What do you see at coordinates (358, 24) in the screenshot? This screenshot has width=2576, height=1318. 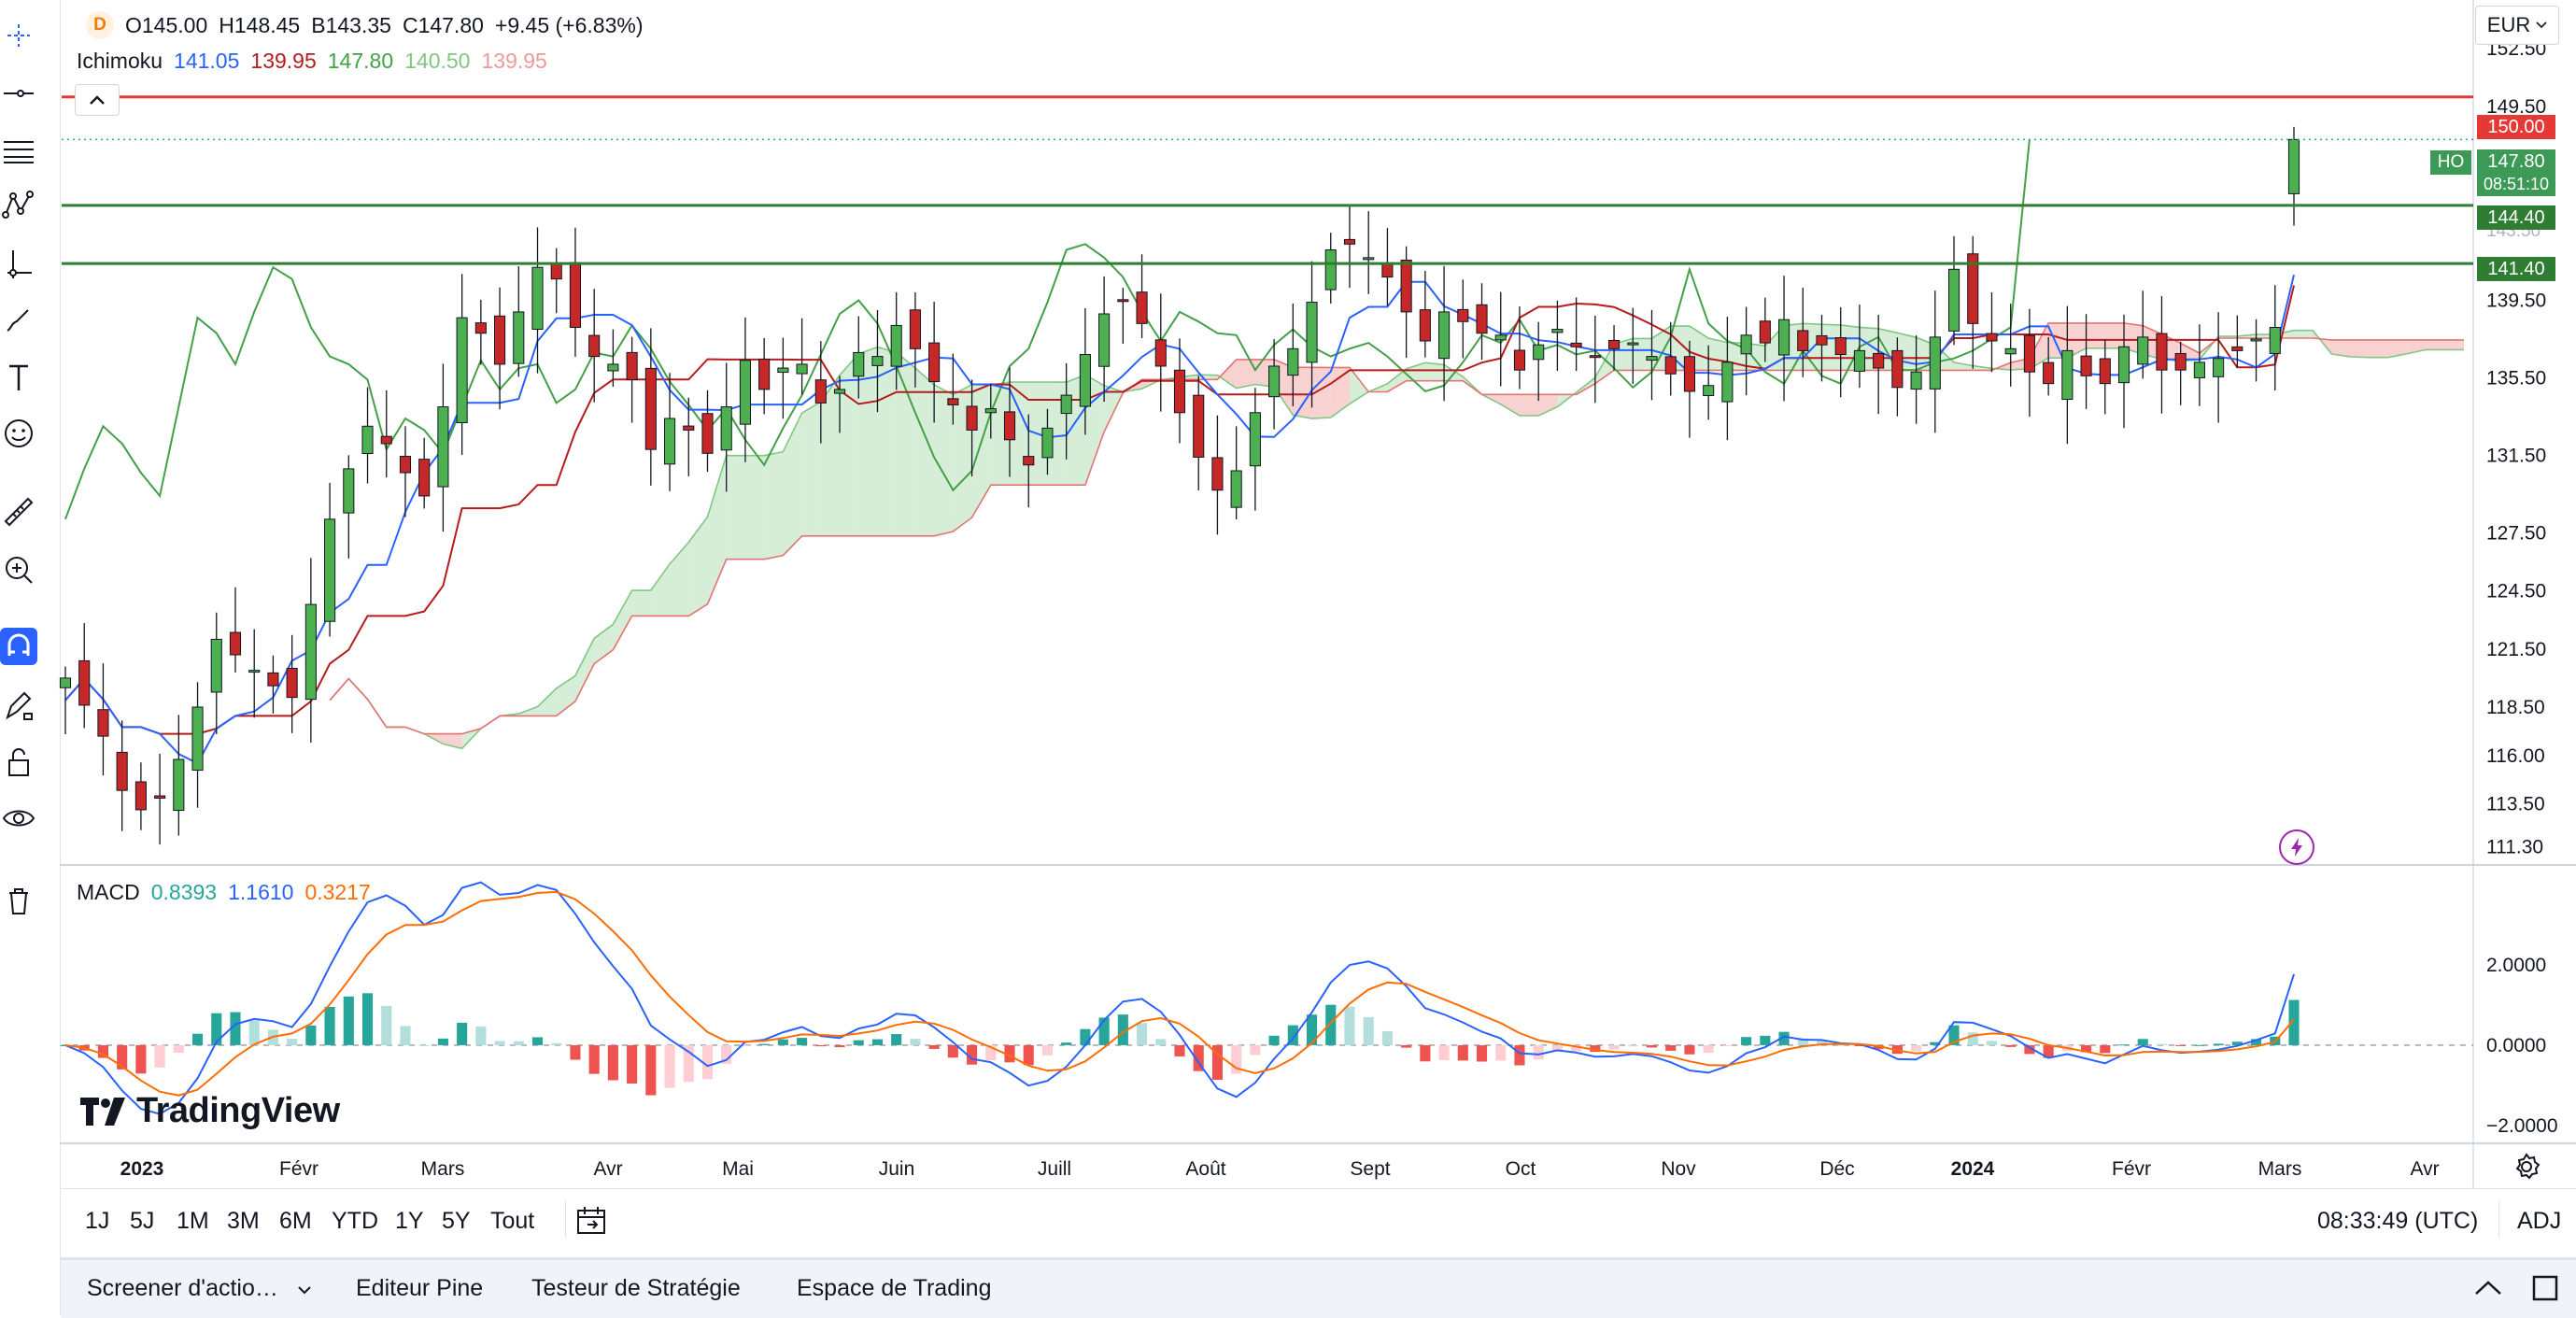 I see `low-value: 143.35` at bounding box center [358, 24].